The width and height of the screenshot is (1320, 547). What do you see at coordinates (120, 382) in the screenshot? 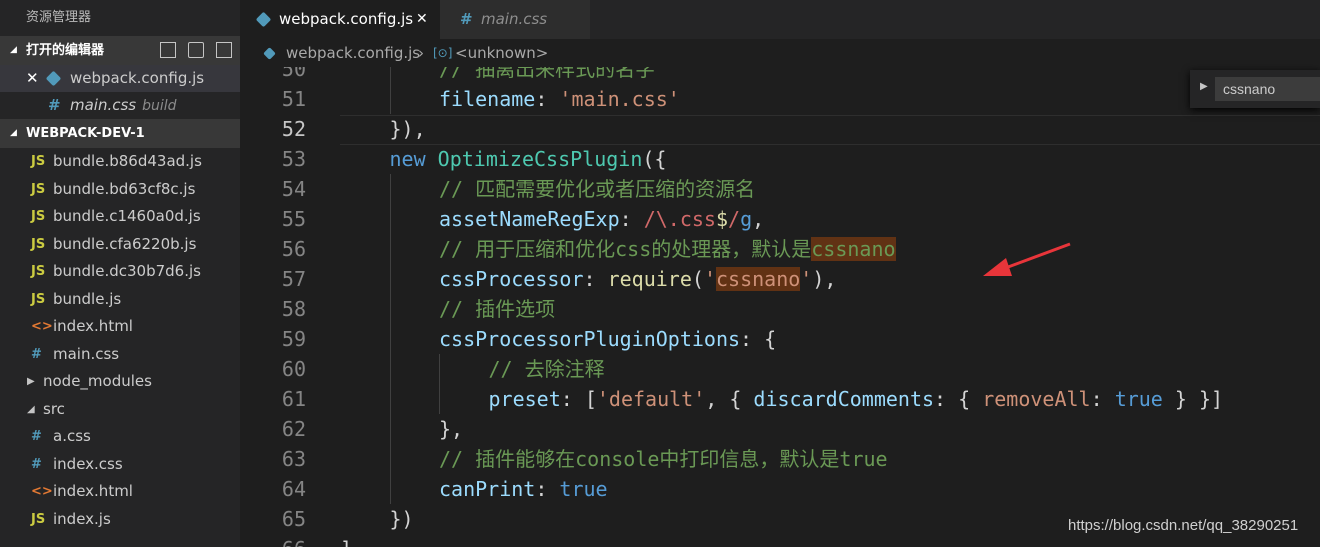
I see `file-tree-item: ▶ node_modules` at bounding box center [120, 382].